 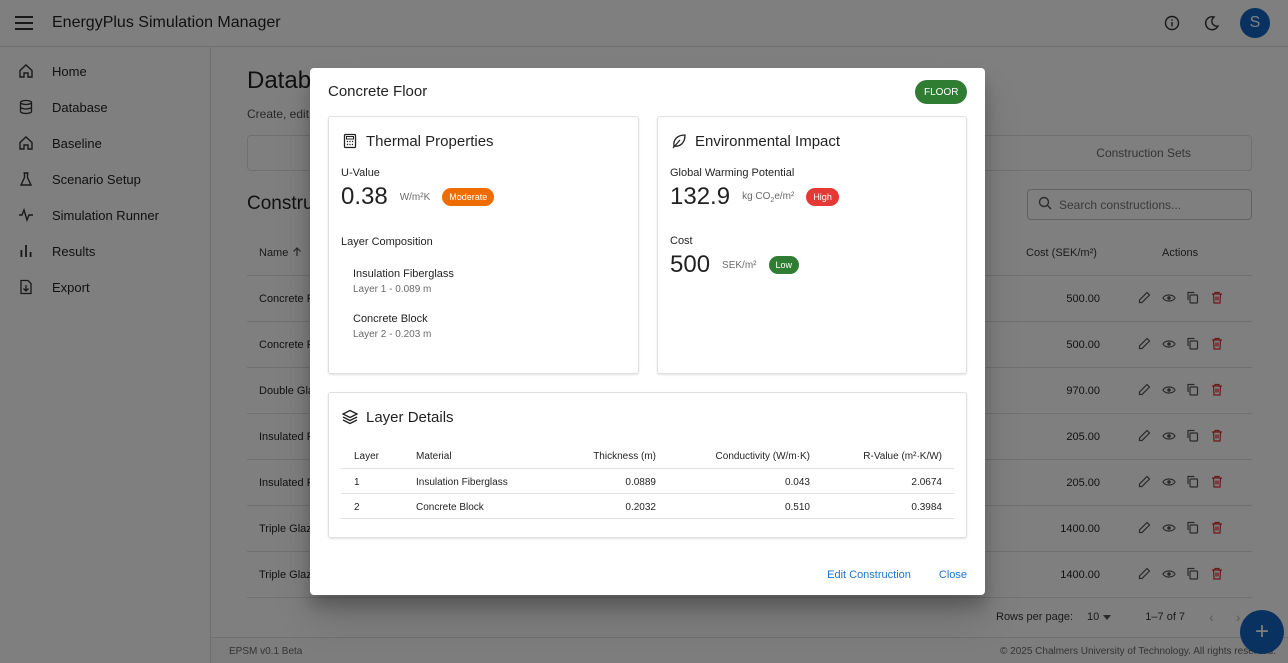 I want to click on cost-value: 500, so click(x=690, y=264).